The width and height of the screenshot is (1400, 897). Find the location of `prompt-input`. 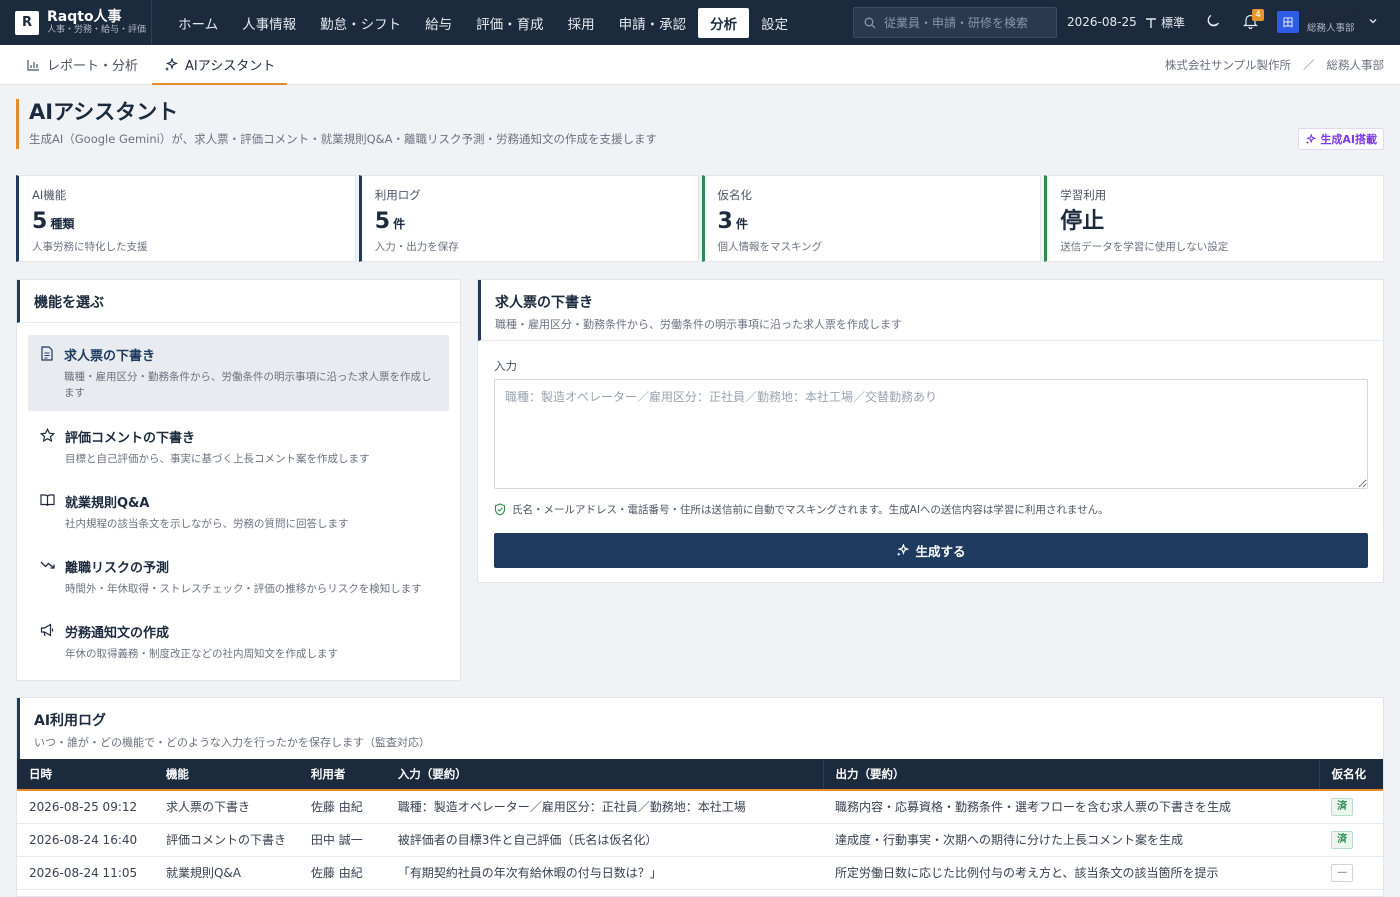

prompt-input is located at coordinates (931, 434).